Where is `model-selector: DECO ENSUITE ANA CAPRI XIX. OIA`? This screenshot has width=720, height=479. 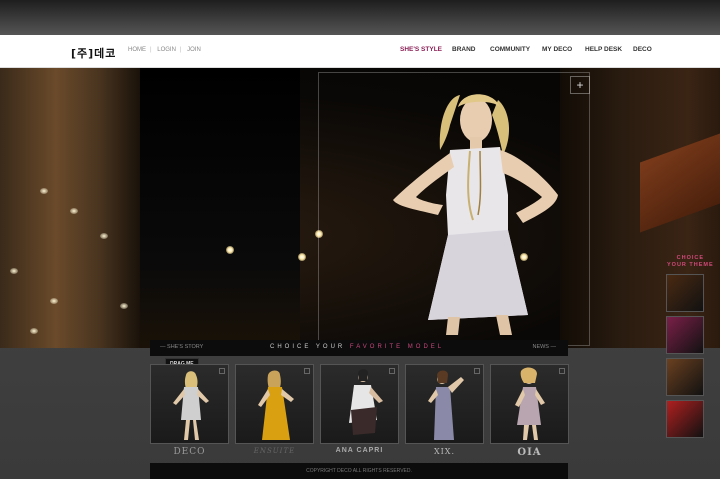
model-selector: DECO ENSUITE ANA CAPRI XIX. OIA is located at coordinates (359, 412).